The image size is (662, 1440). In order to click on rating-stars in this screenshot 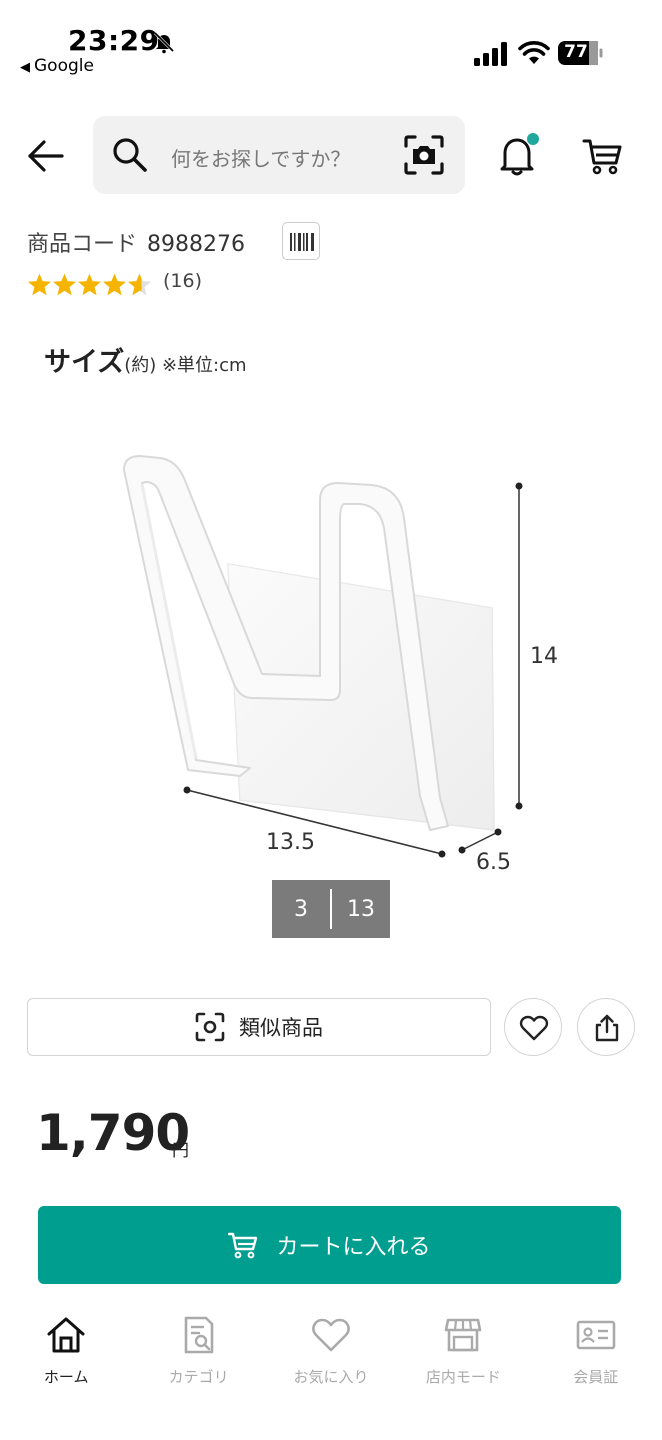, I will do `click(89, 285)`.